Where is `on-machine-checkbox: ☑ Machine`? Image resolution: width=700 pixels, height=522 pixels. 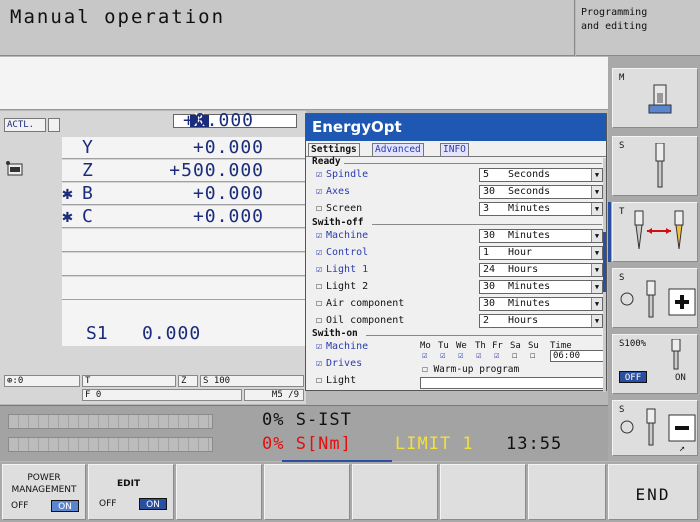
on-machine-checkbox: ☑ Machine is located at coordinates (342, 346).